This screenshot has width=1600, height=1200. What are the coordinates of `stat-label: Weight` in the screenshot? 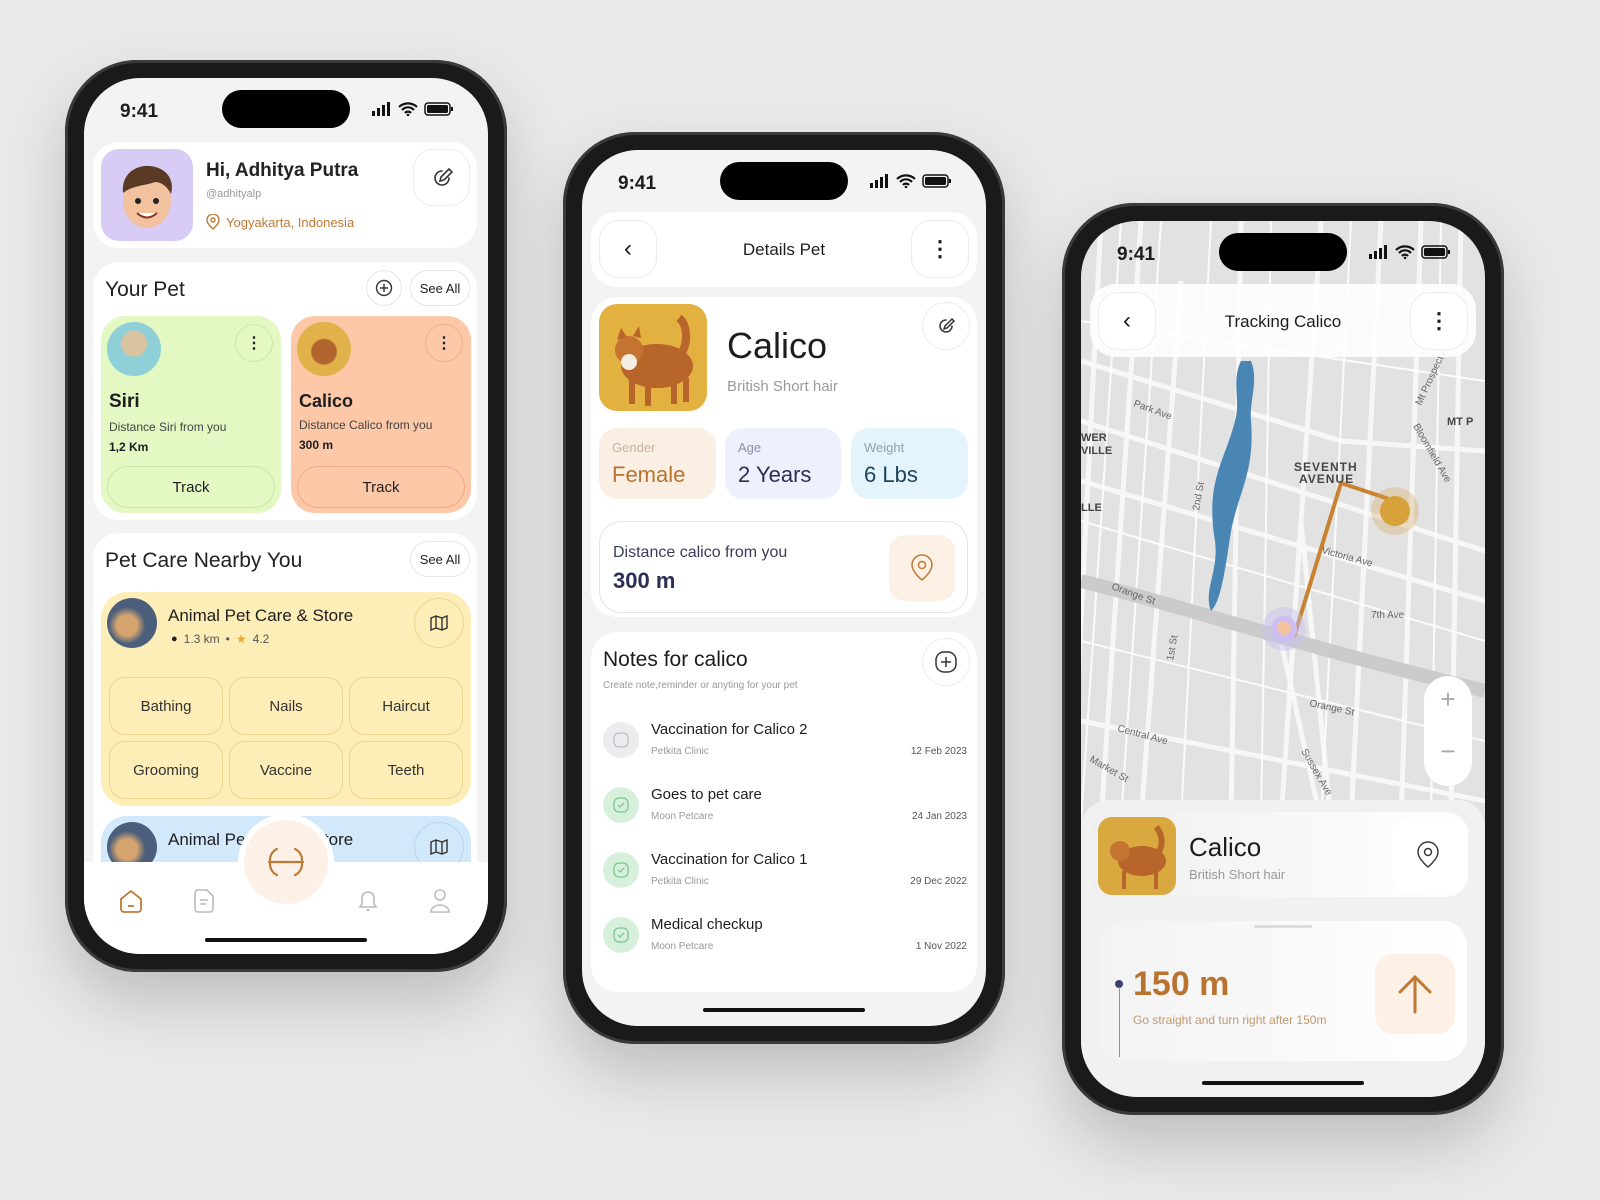 It's located at (884, 447).